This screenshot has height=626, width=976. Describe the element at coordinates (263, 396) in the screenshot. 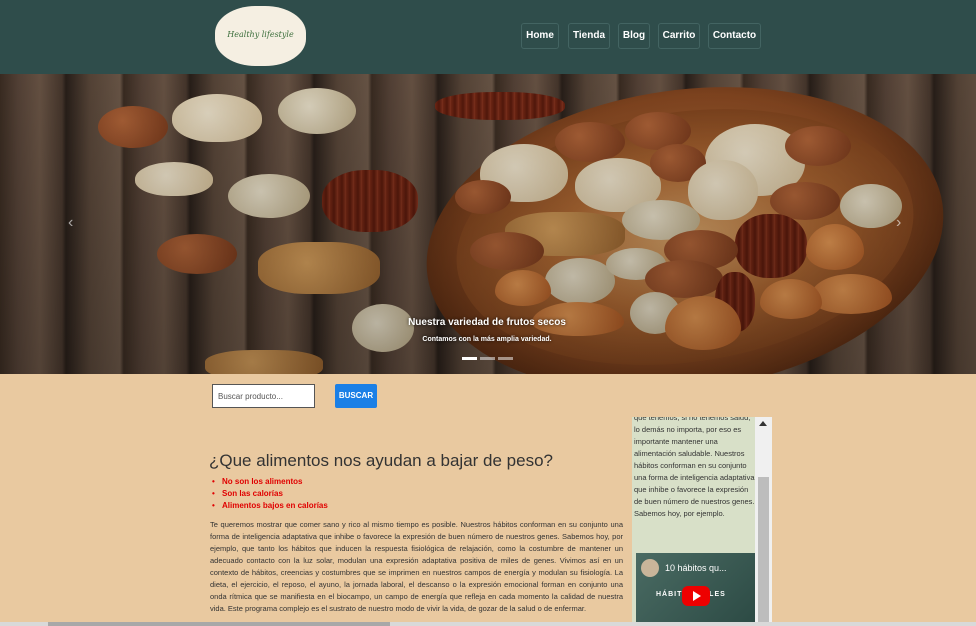

I see `search-input` at that location.